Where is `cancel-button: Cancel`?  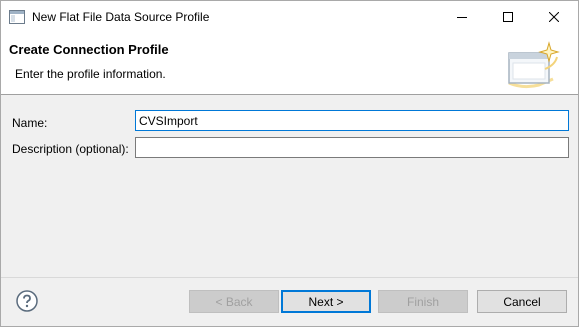 cancel-button: Cancel is located at coordinates (522, 301).